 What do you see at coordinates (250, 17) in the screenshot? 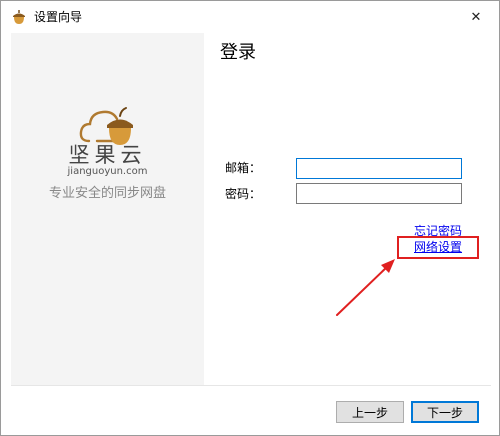
I see `title-bar: 设置向导 ✕` at bounding box center [250, 17].